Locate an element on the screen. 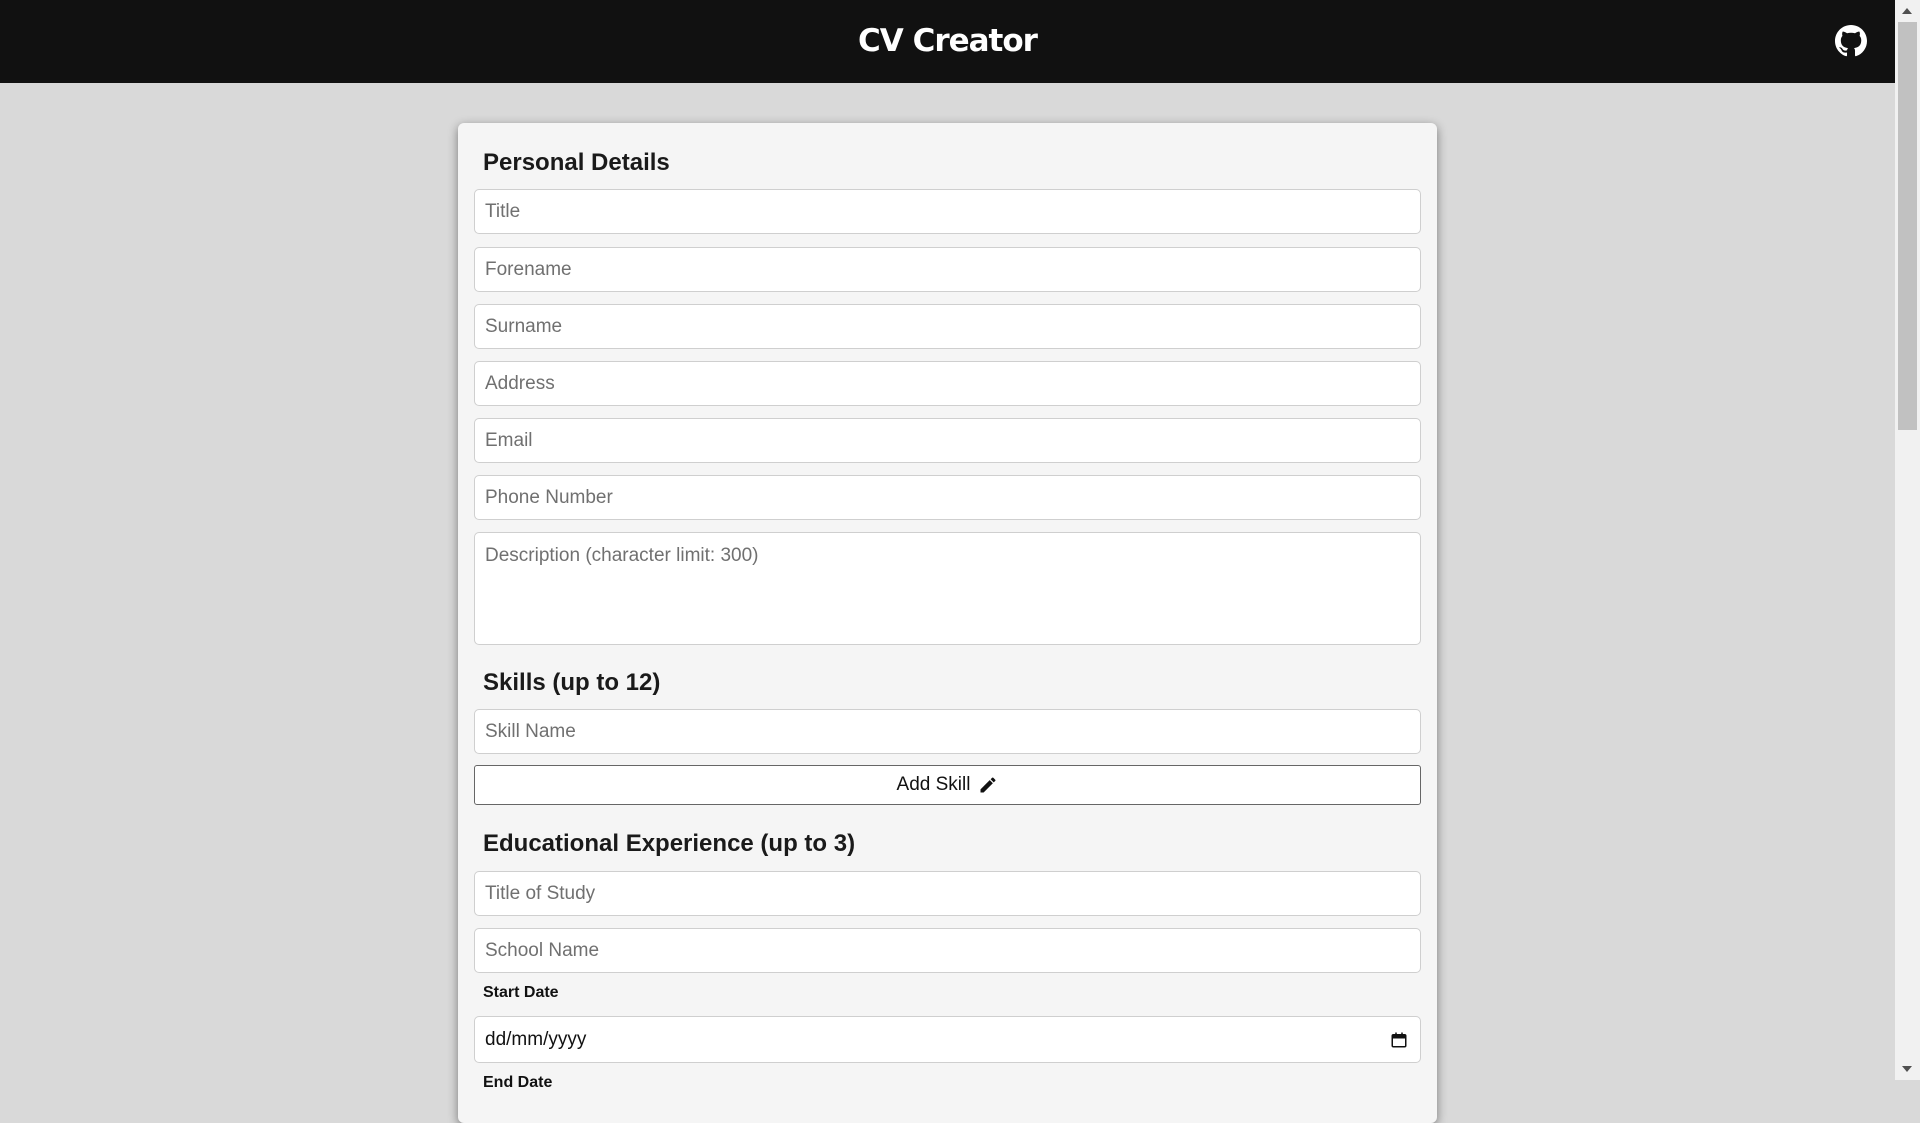 The width and height of the screenshot is (1920, 1123). add-skill-label: Add Skill is located at coordinates (933, 784).